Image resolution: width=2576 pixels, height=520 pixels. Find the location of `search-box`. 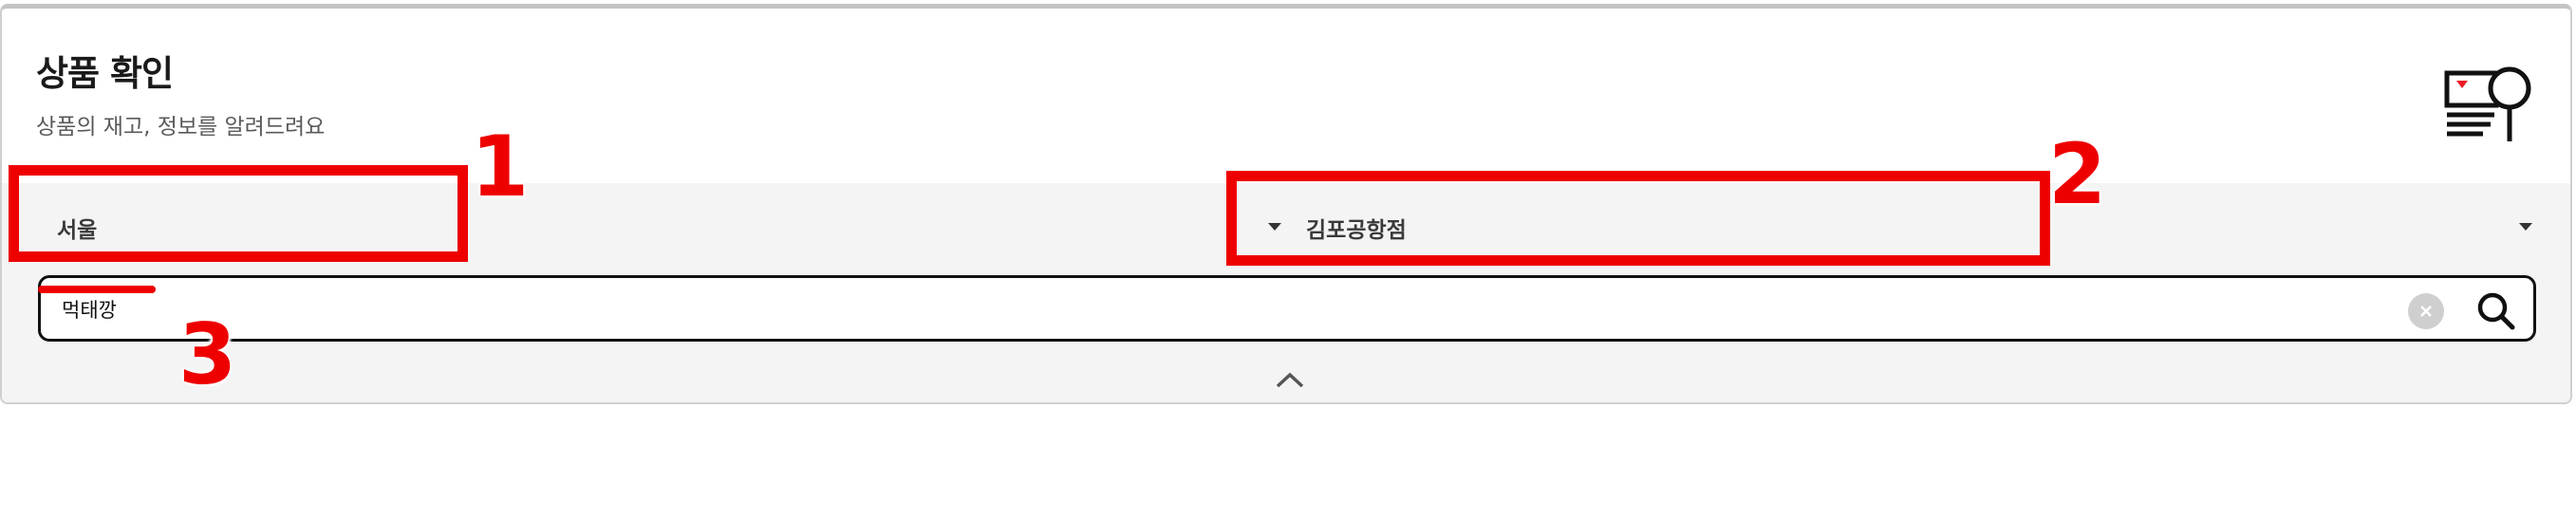

search-box is located at coordinates (1287, 308).